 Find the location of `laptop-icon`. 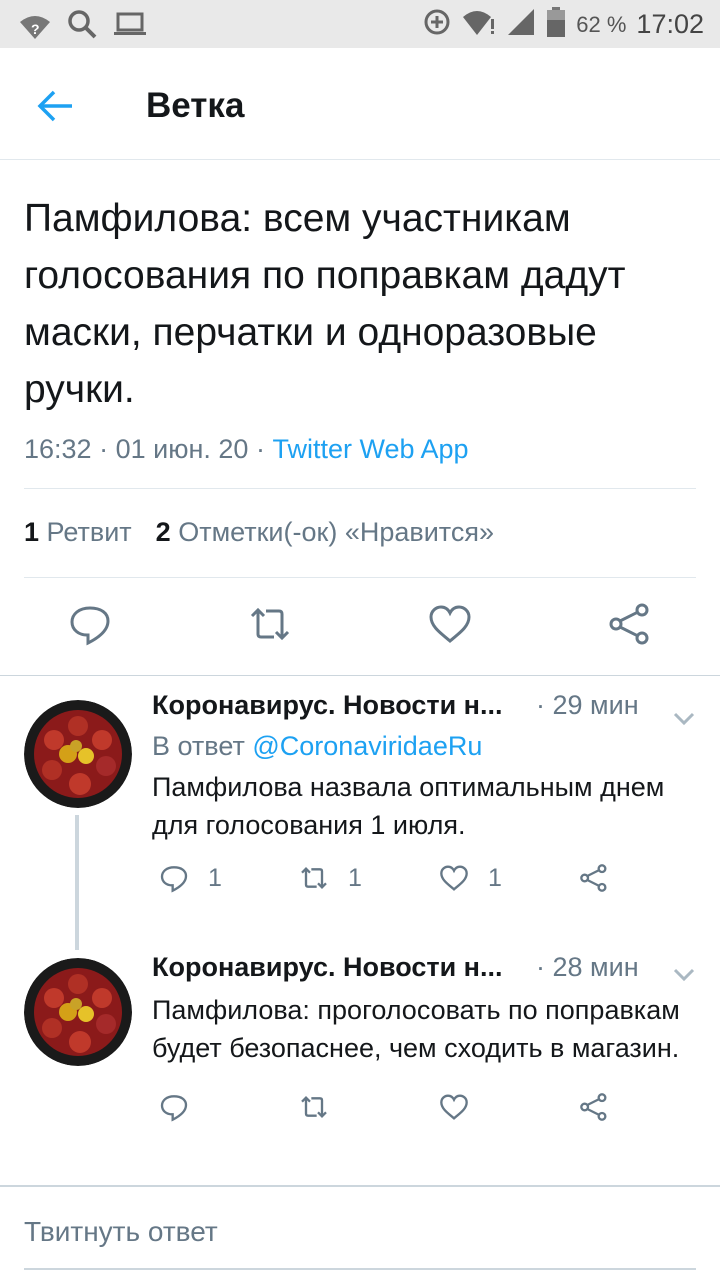

laptop-icon is located at coordinates (130, 26).